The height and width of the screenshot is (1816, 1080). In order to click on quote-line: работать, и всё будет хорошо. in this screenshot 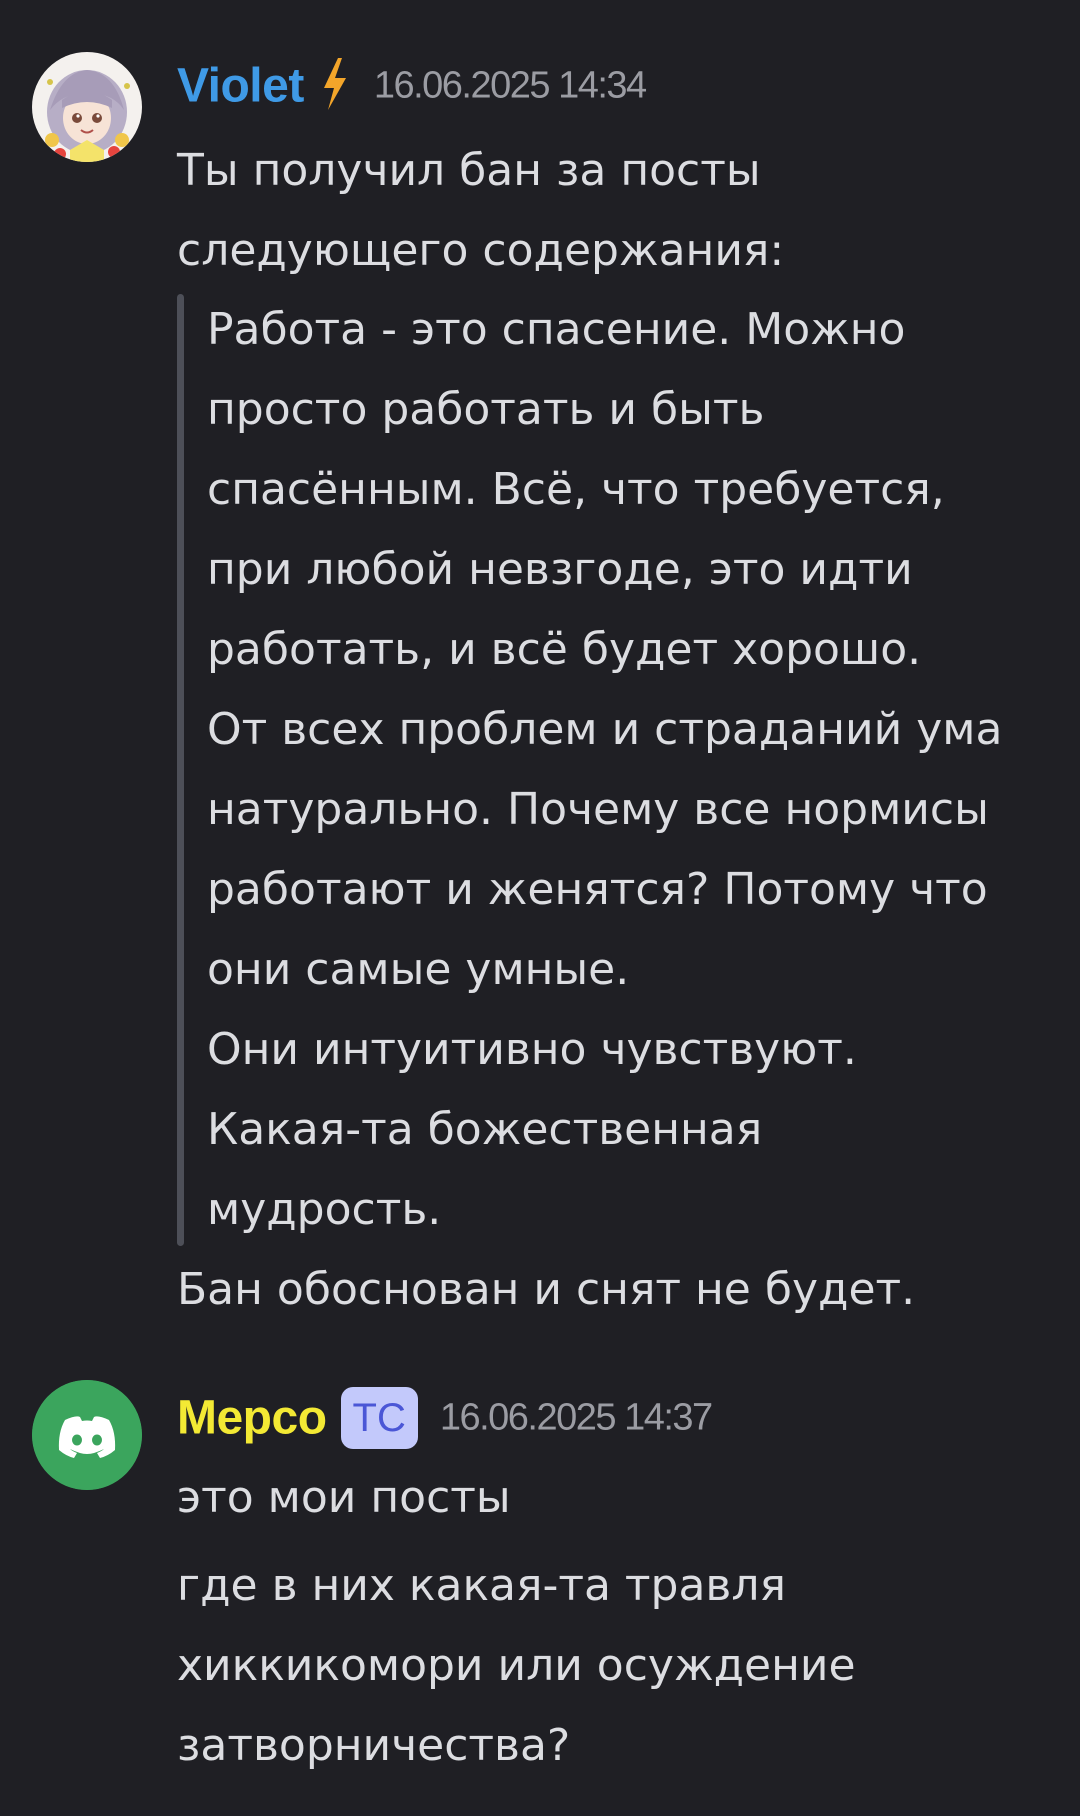, I will do `click(564, 649)`.